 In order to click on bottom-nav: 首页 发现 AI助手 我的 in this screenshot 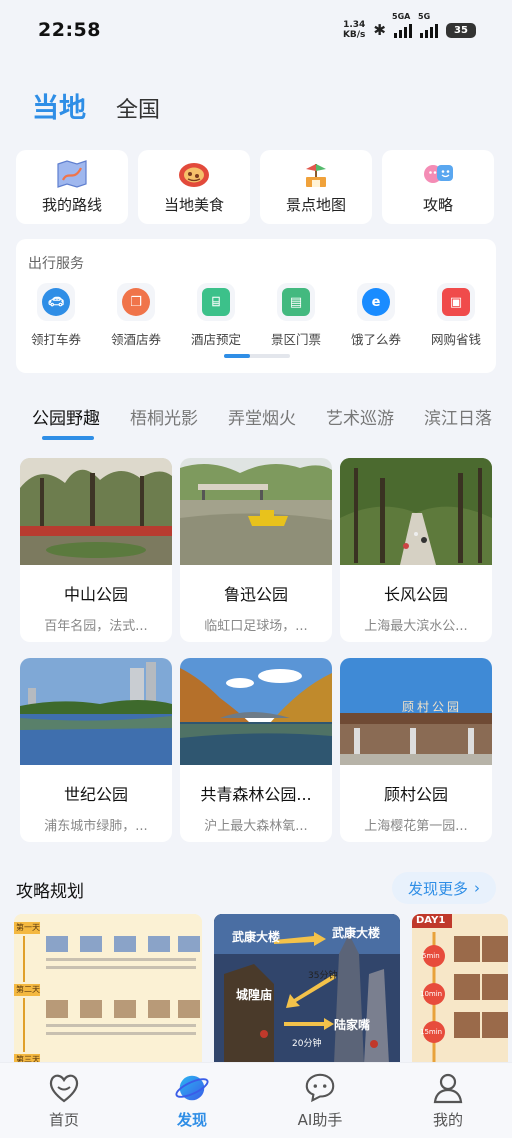, I will do `click(256, 1100)`.